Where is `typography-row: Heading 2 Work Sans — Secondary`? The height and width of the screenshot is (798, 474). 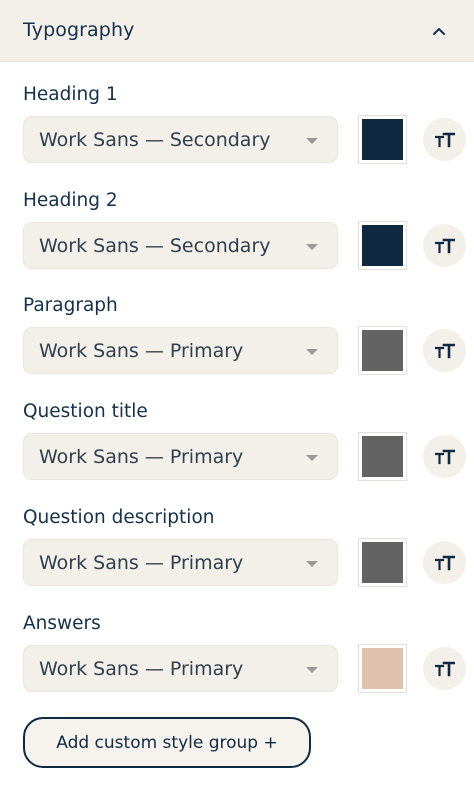 typography-row: Heading 2 Work Sans — Secondary is located at coordinates (237, 240).